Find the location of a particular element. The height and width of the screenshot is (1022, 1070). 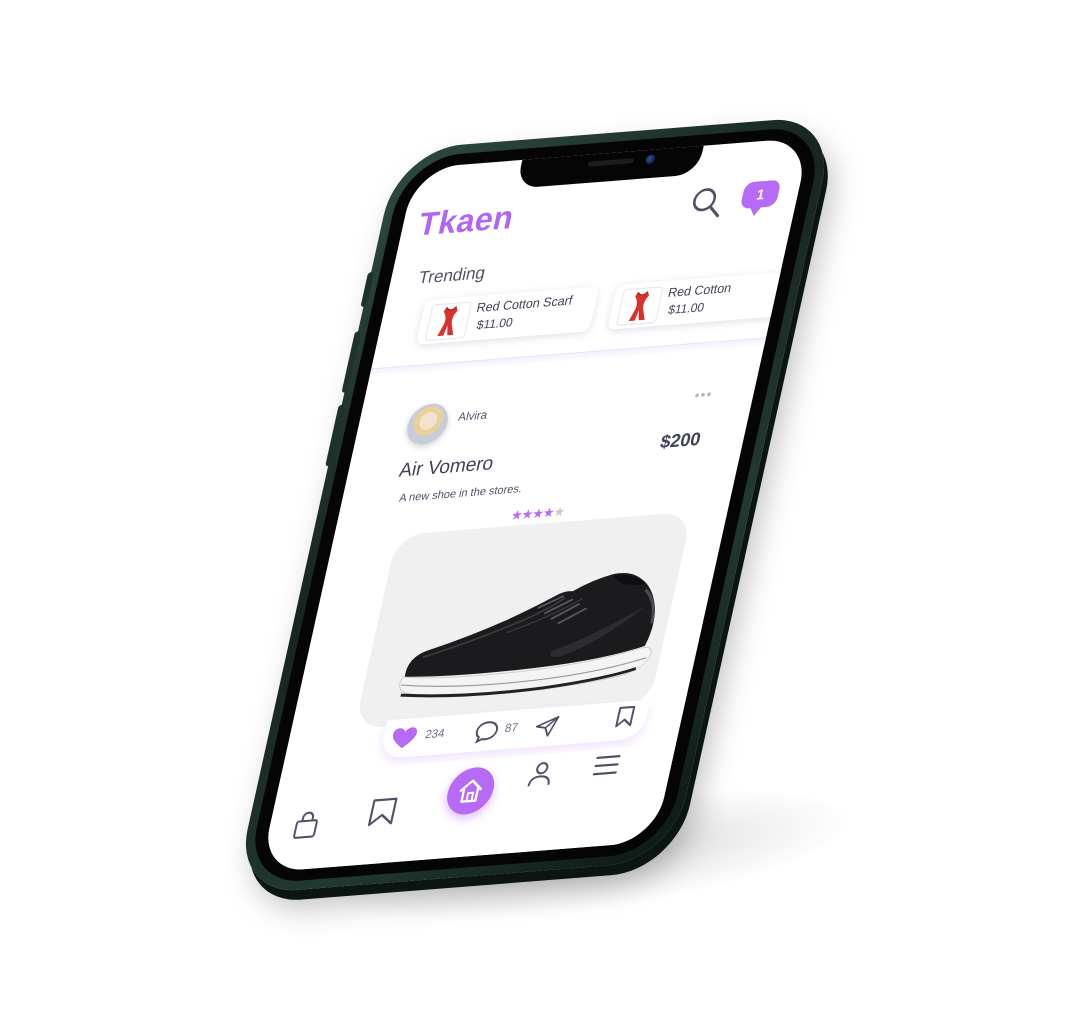

front-camera is located at coordinates (650, 159).